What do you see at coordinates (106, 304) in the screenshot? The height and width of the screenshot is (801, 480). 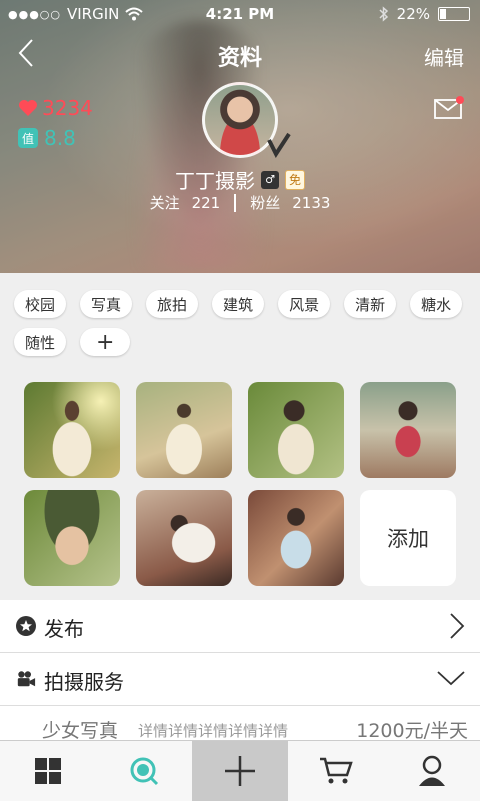 I see `tag-item: 写真` at bounding box center [106, 304].